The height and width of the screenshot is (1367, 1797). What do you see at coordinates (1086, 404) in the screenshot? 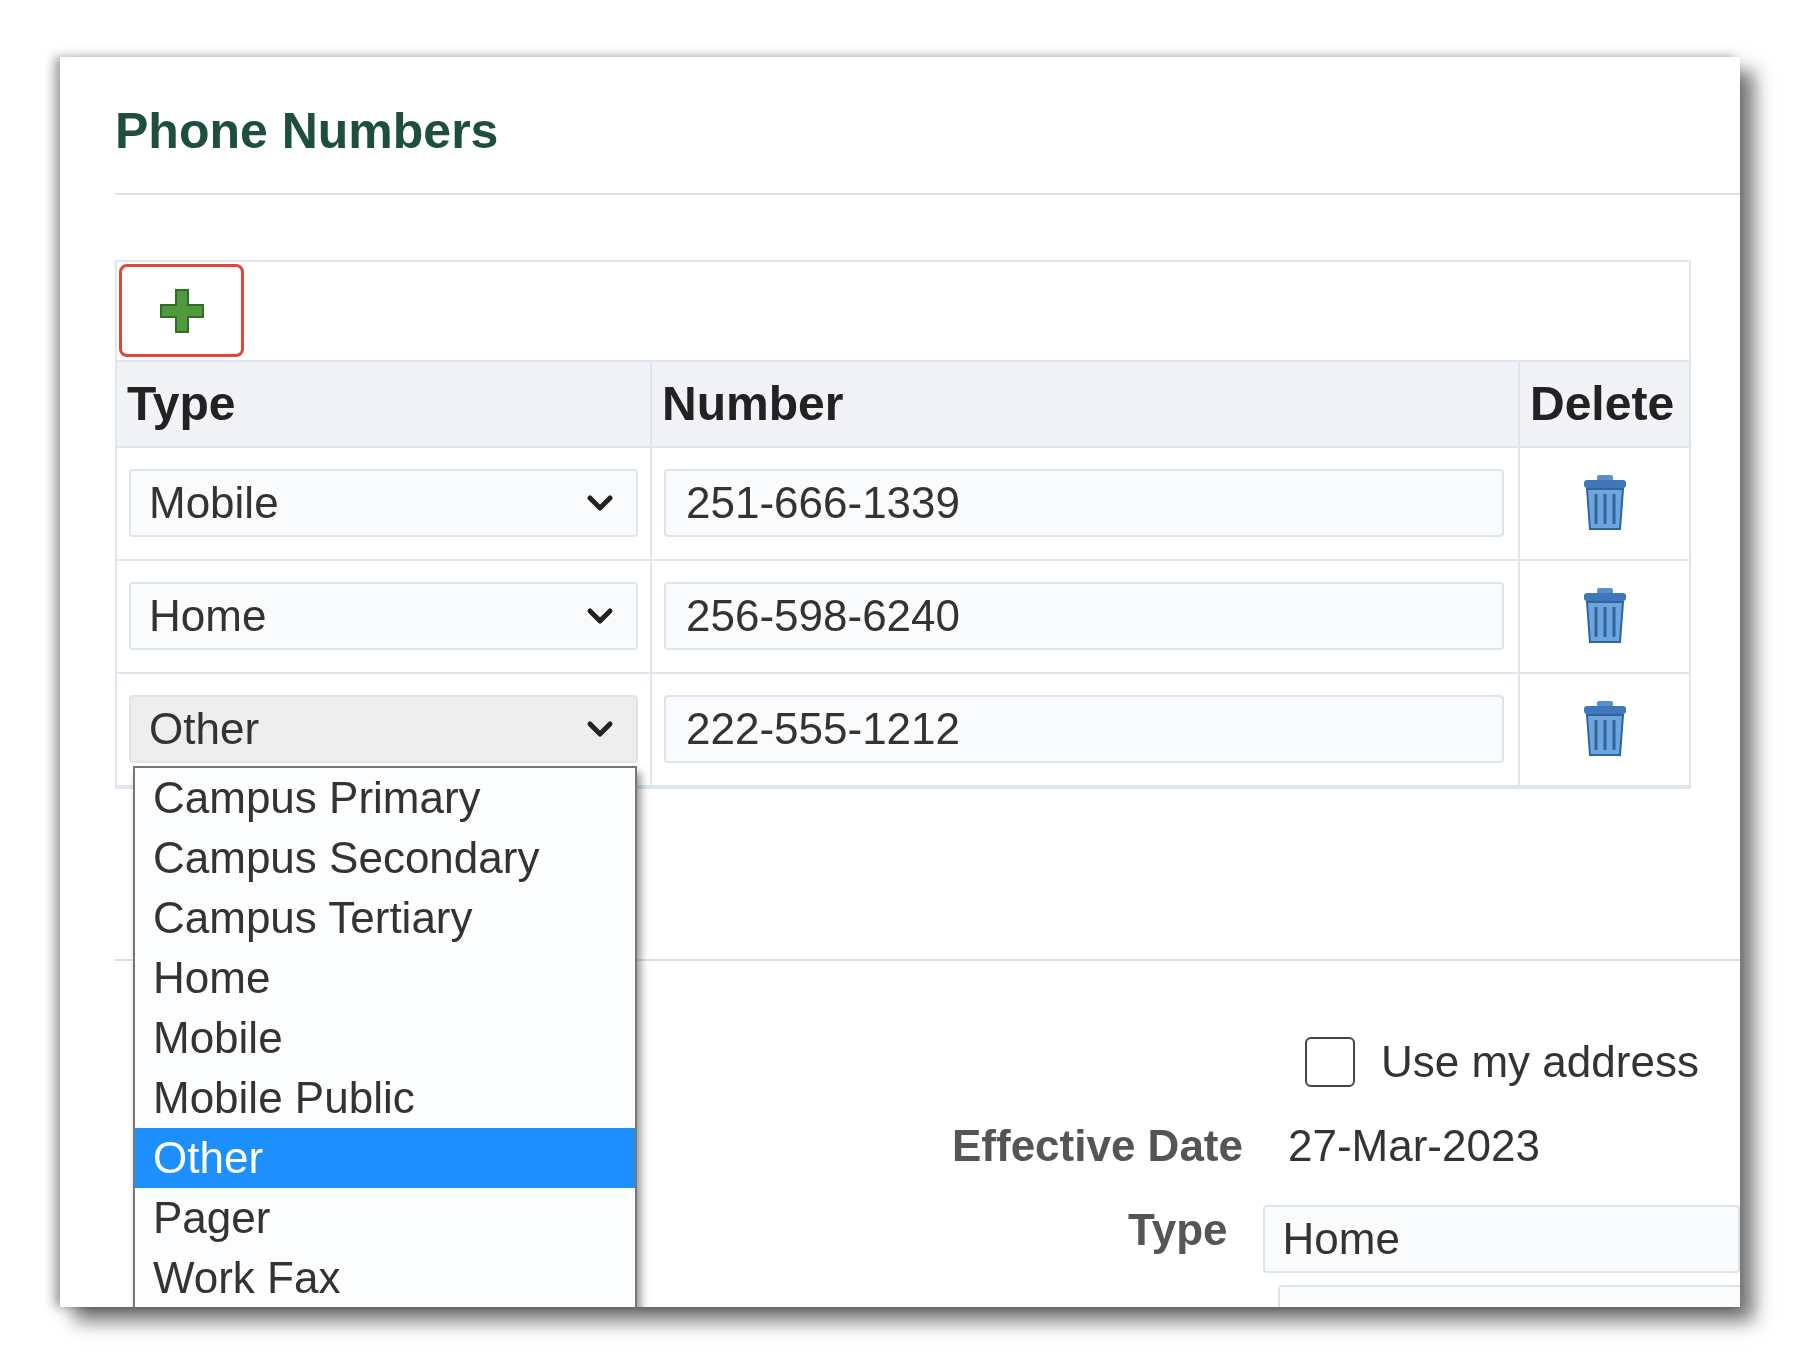
I see `column-header: Number` at bounding box center [1086, 404].